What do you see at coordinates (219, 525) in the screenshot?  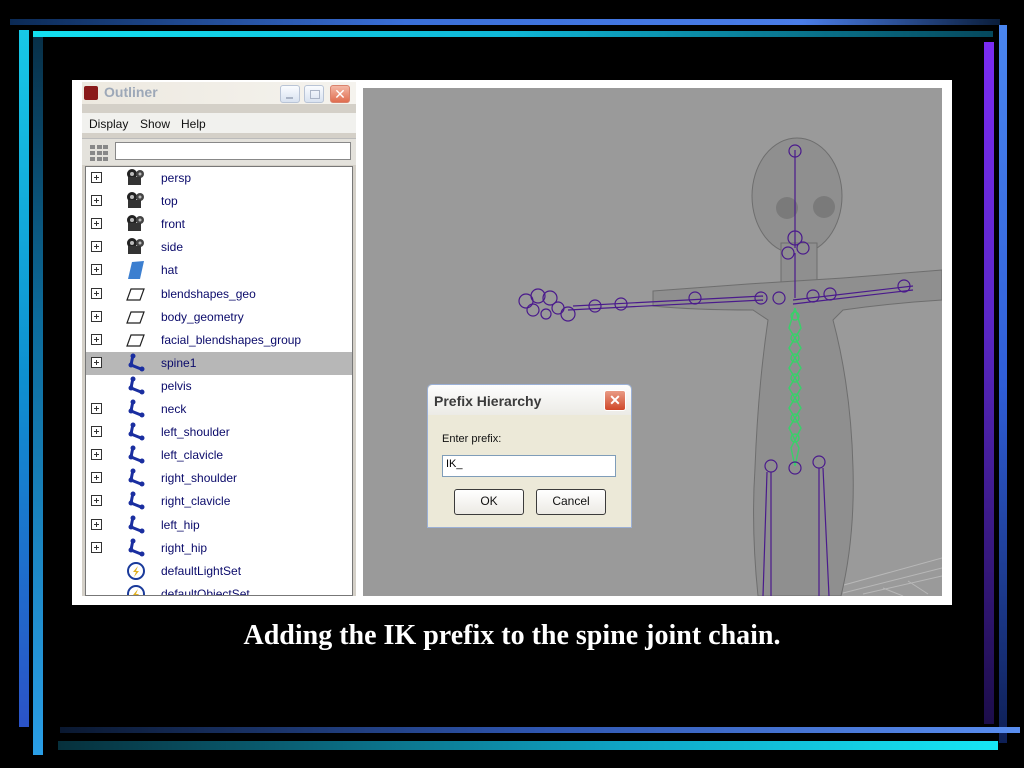 I see `outliner-item-left-hip: left_hip` at bounding box center [219, 525].